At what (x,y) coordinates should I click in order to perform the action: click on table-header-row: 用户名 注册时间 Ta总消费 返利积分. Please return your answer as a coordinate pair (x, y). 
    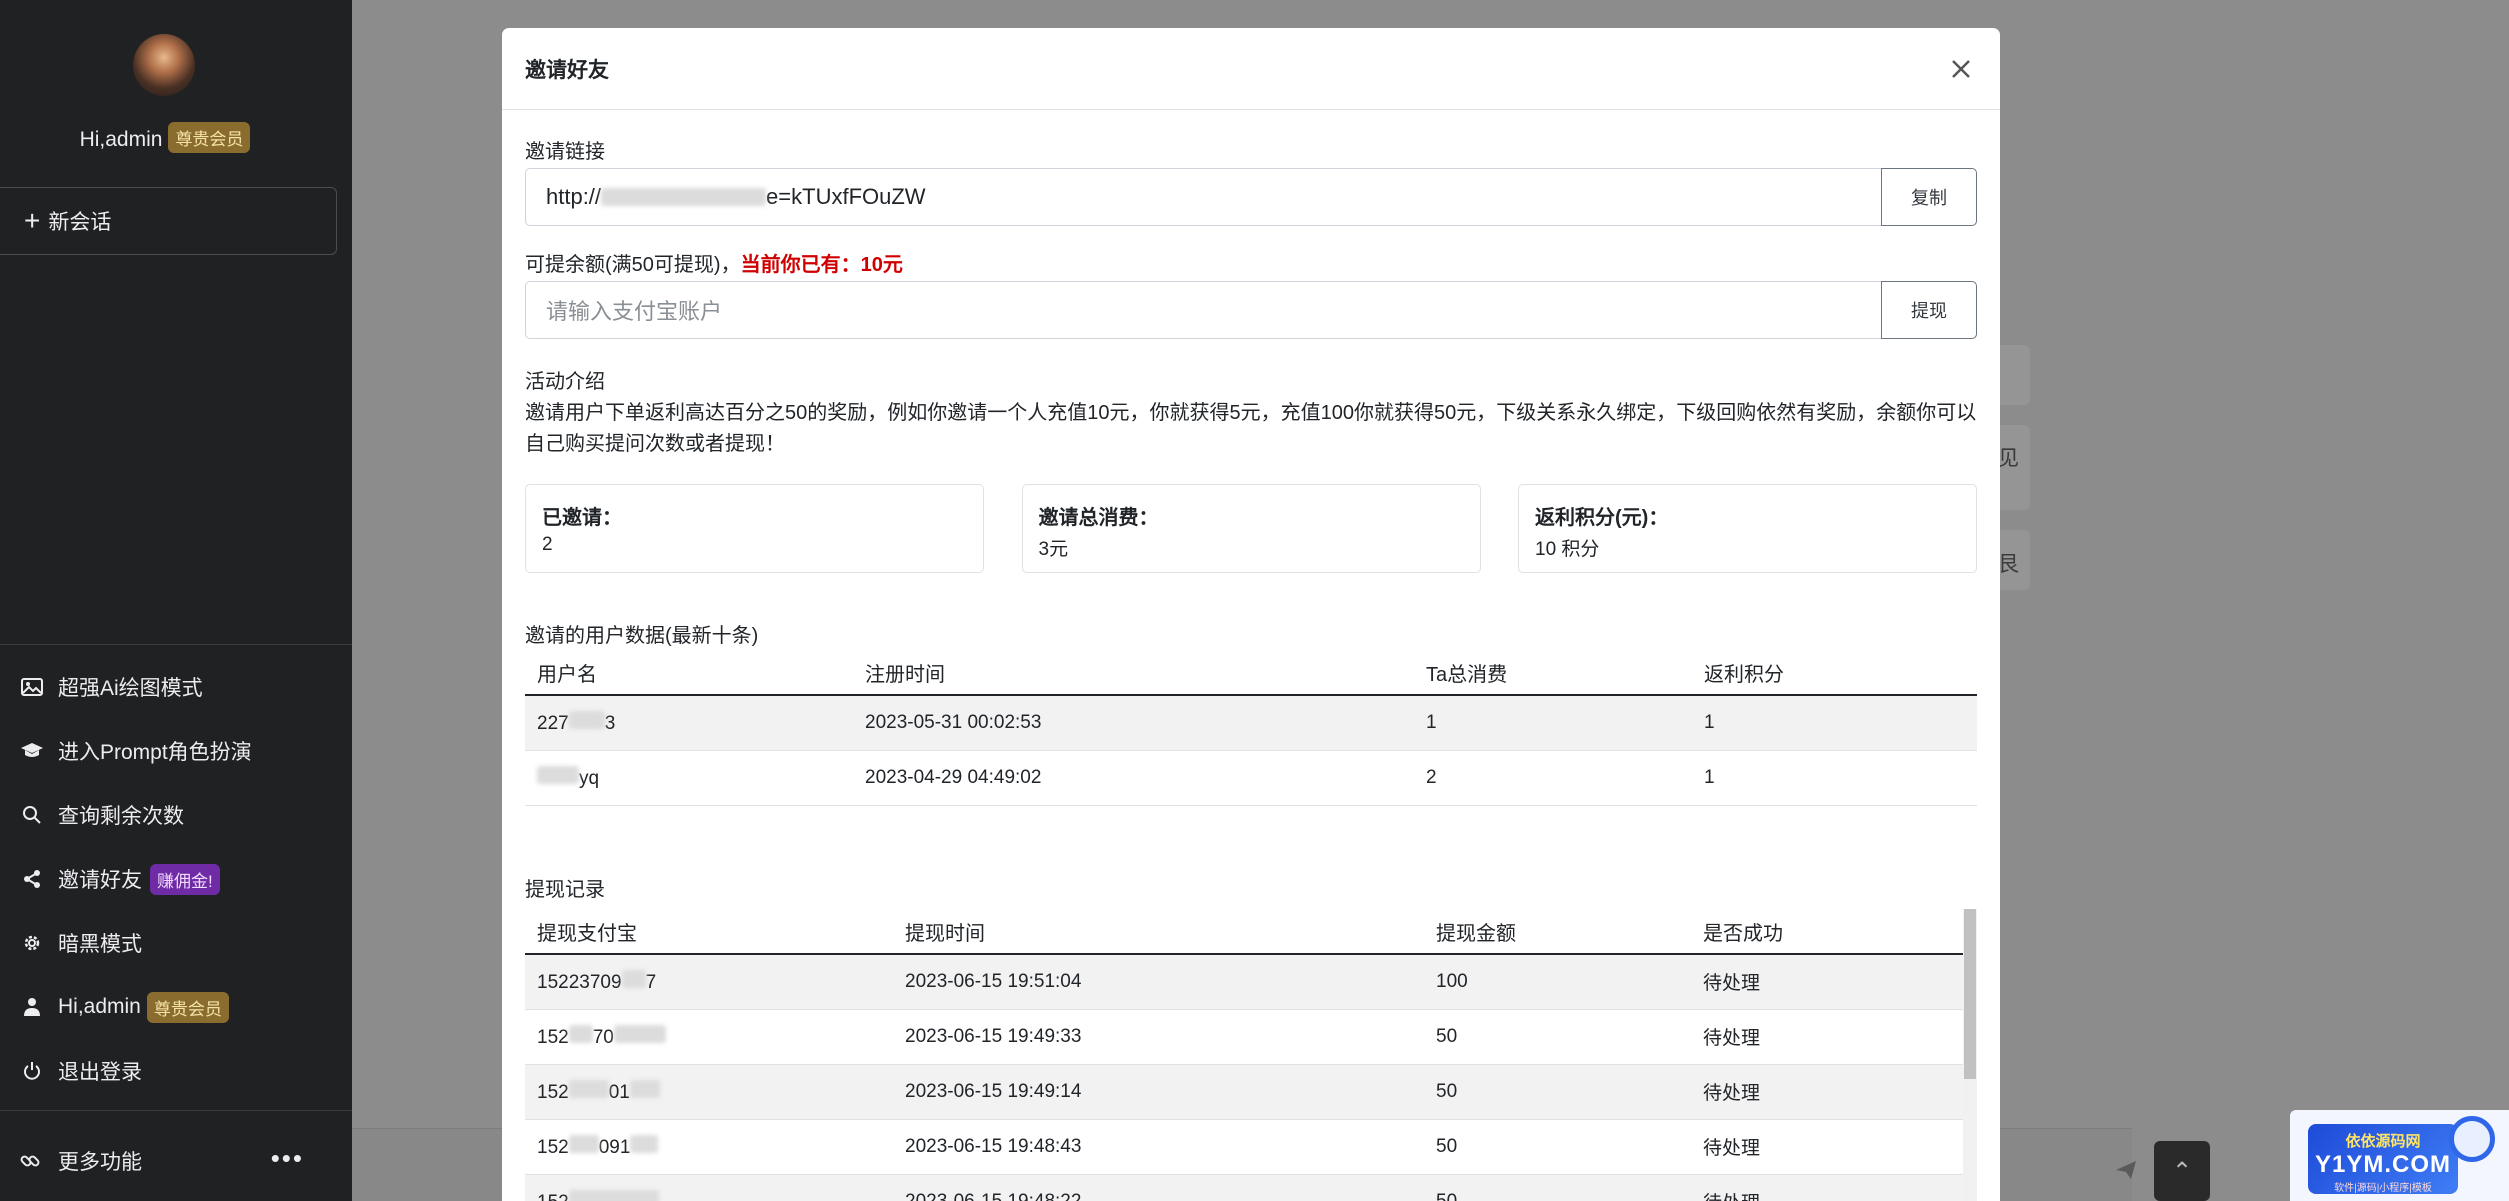
    Looking at the image, I should click on (1251, 673).